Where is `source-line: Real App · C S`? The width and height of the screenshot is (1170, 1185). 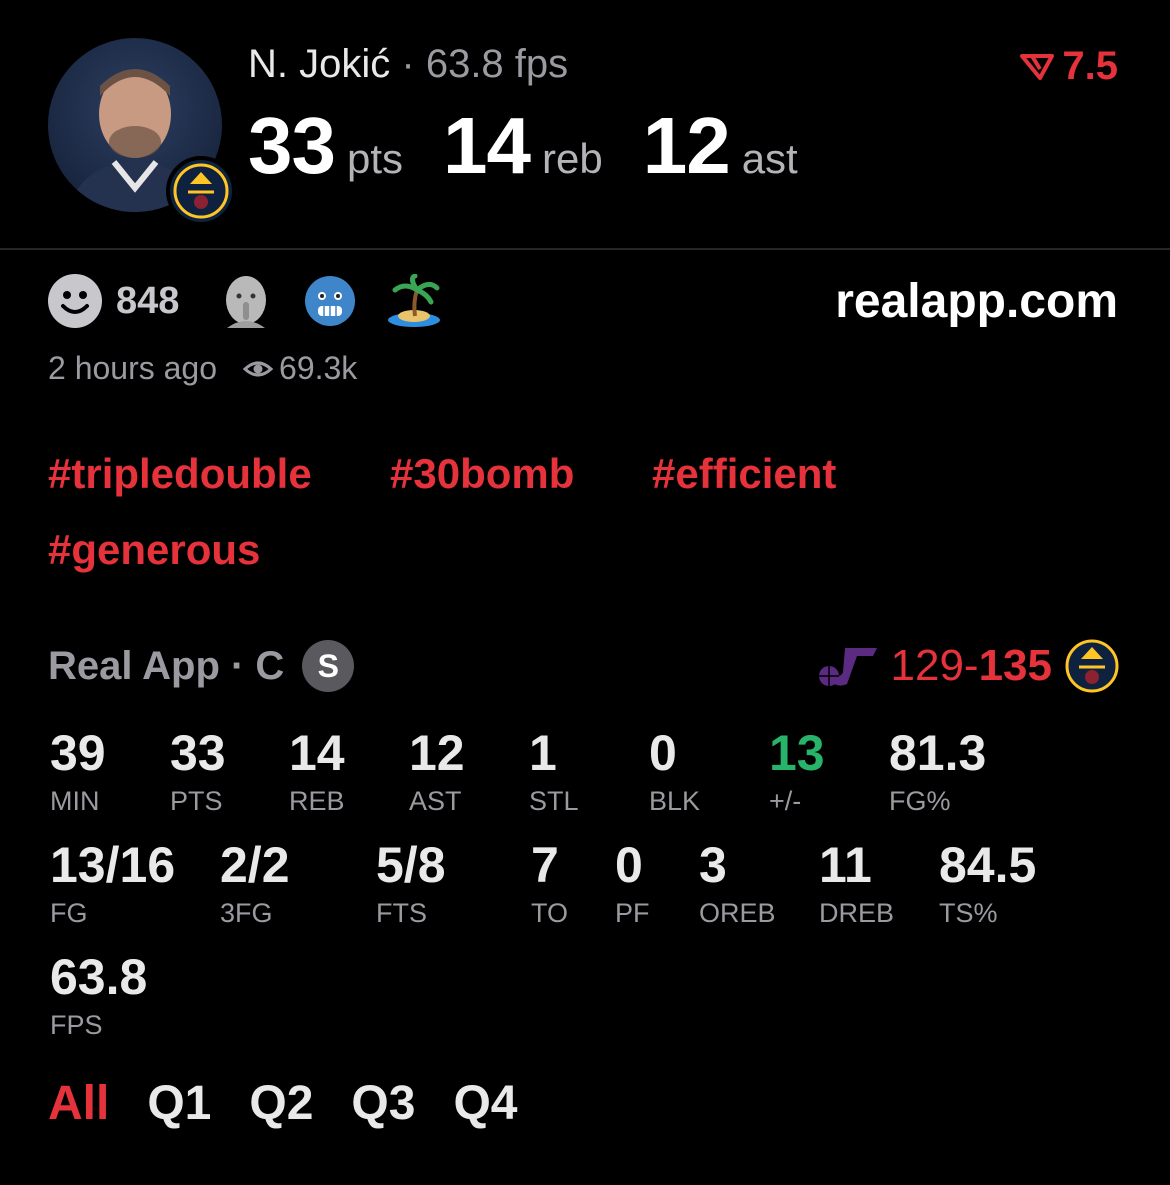
source-line: Real App · C S is located at coordinates (201, 666).